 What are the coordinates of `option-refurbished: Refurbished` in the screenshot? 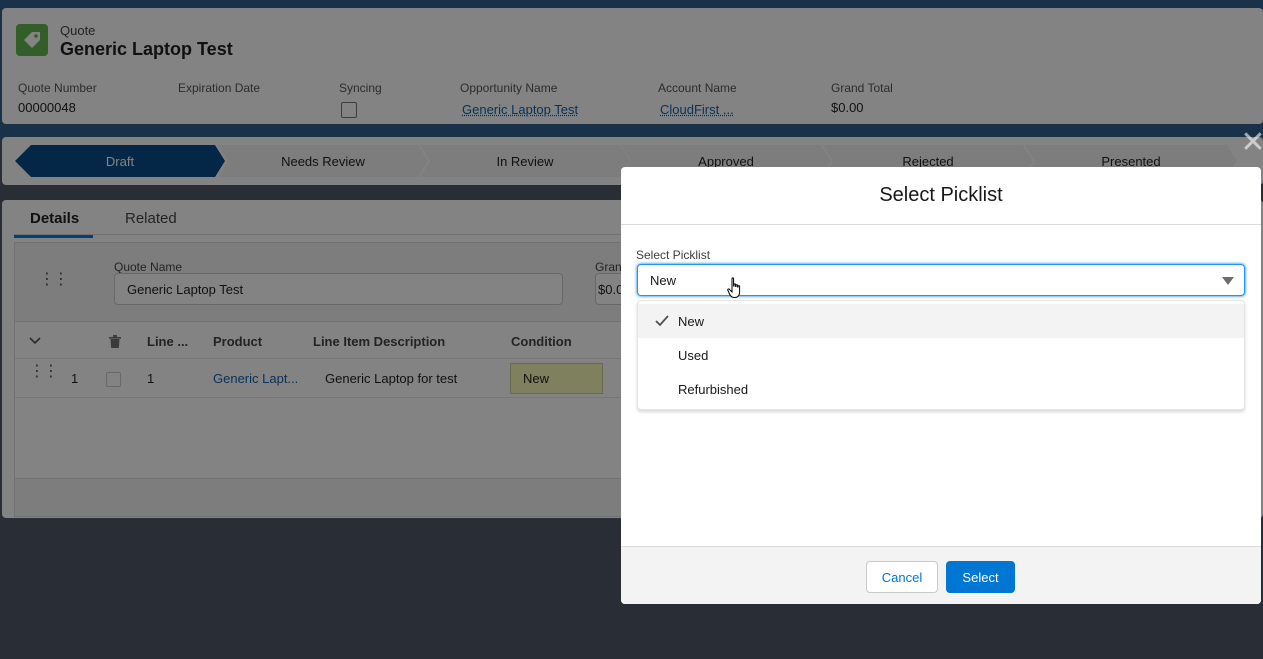 It's located at (941, 389).